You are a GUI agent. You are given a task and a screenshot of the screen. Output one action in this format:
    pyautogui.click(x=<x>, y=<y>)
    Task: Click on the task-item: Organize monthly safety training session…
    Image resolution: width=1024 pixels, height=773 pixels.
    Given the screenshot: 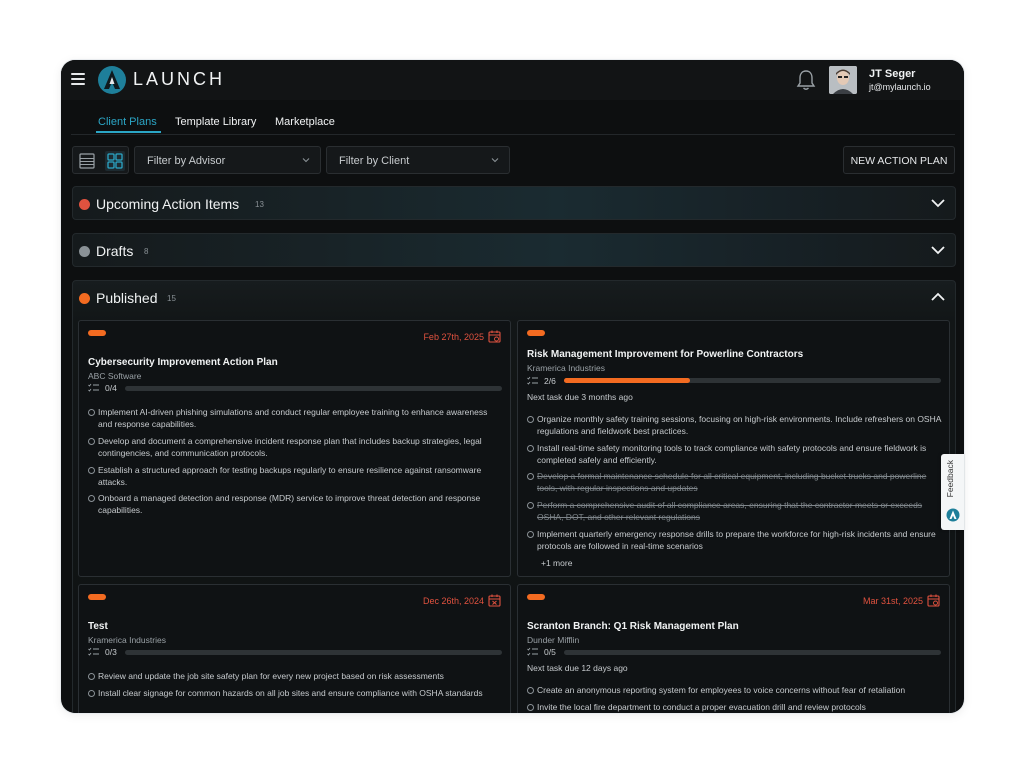 What is the action you would take?
    pyautogui.click(x=737, y=425)
    